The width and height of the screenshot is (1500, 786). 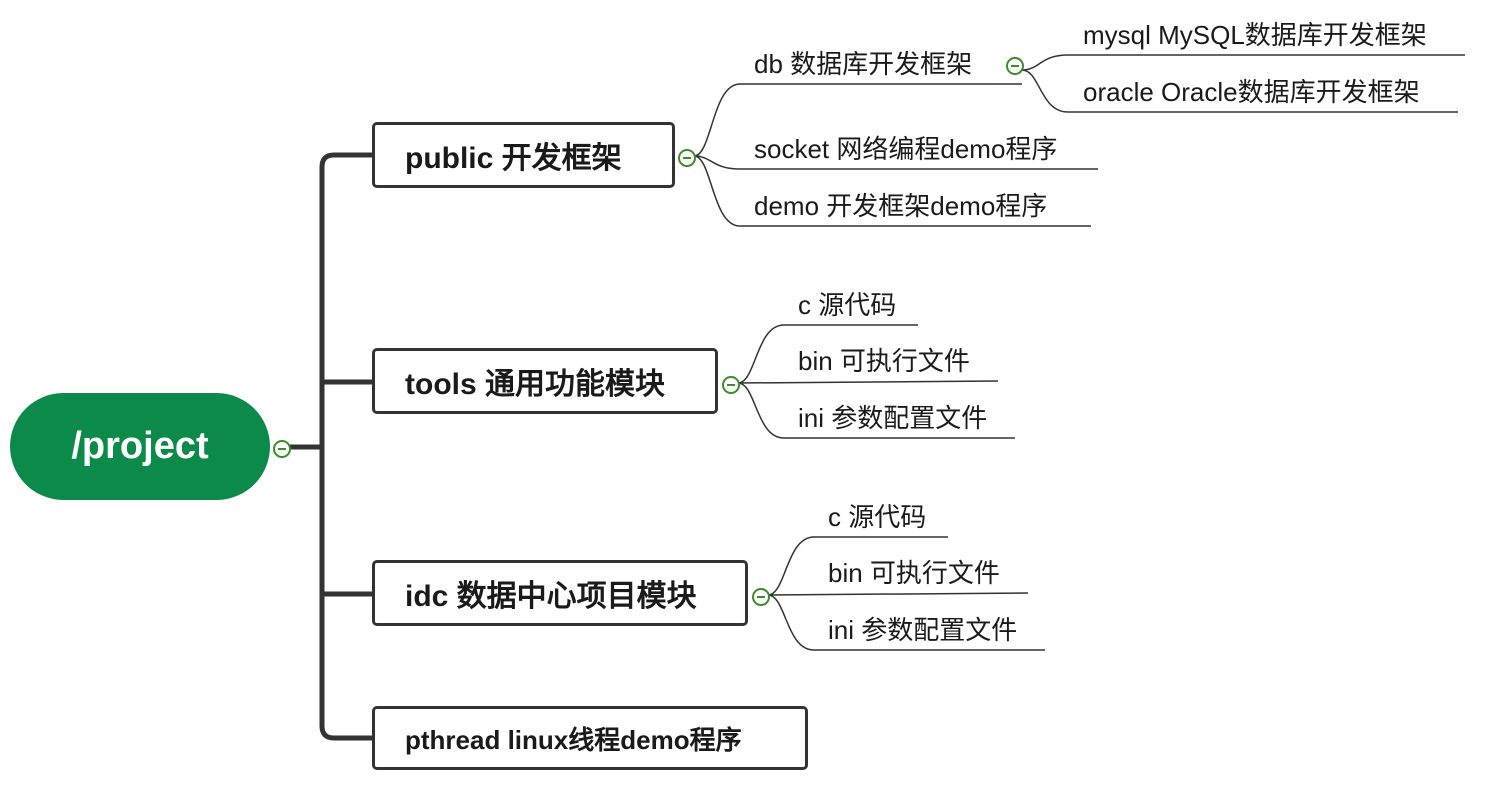 I want to click on leaf-public-socket: socket 网络编程demo程序, so click(x=905, y=149).